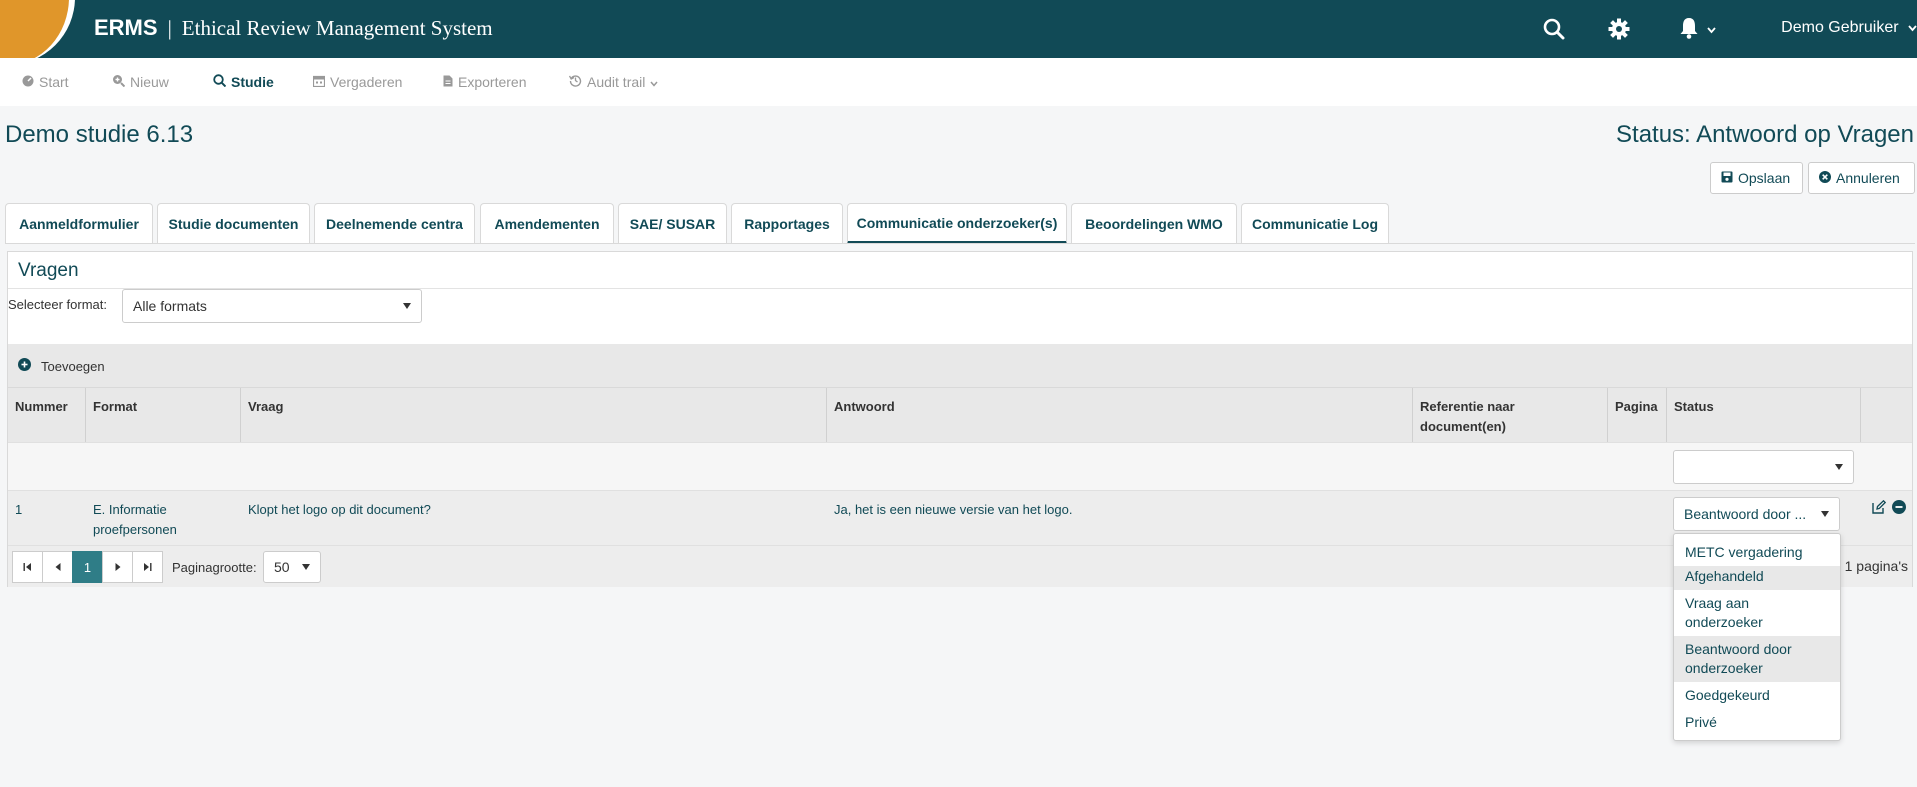 This screenshot has height=787, width=1917. I want to click on status-option-afgehandeld: Afgehandeld, so click(1757, 578).